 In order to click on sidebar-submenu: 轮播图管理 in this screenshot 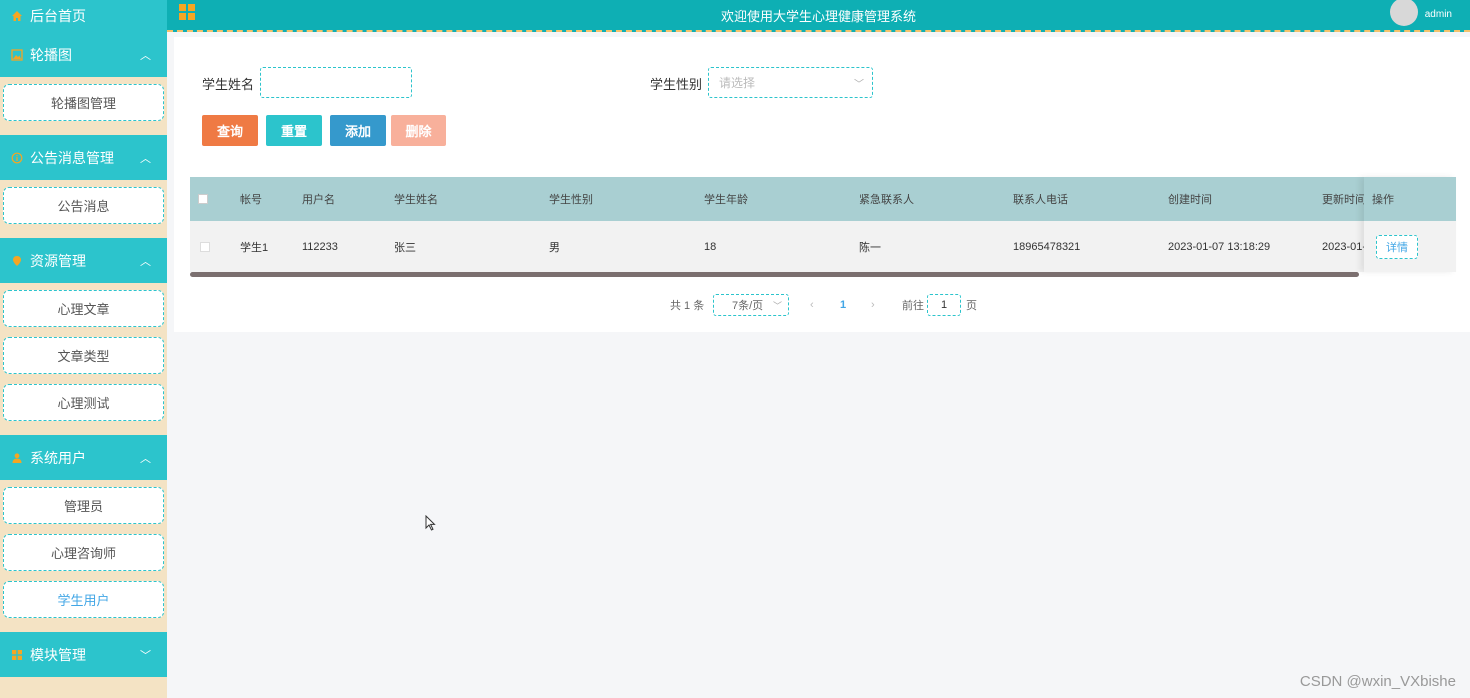, I will do `click(83, 106)`.